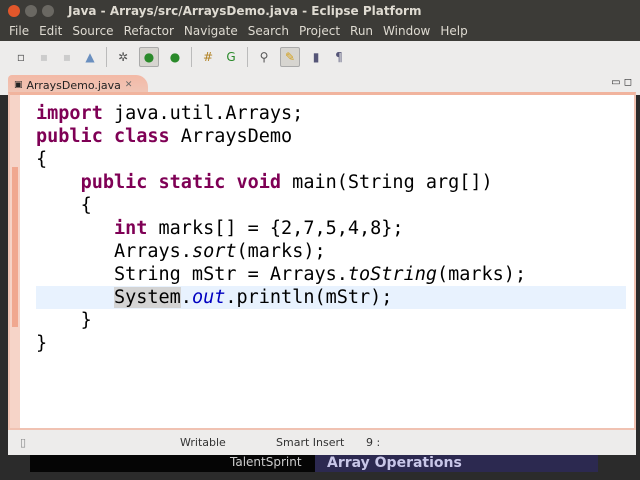 Image resolution: width=640 pixels, height=480 pixels. Describe the element at coordinates (316, 57) in the screenshot. I see `toggle-block-icon: ▮` at that location.